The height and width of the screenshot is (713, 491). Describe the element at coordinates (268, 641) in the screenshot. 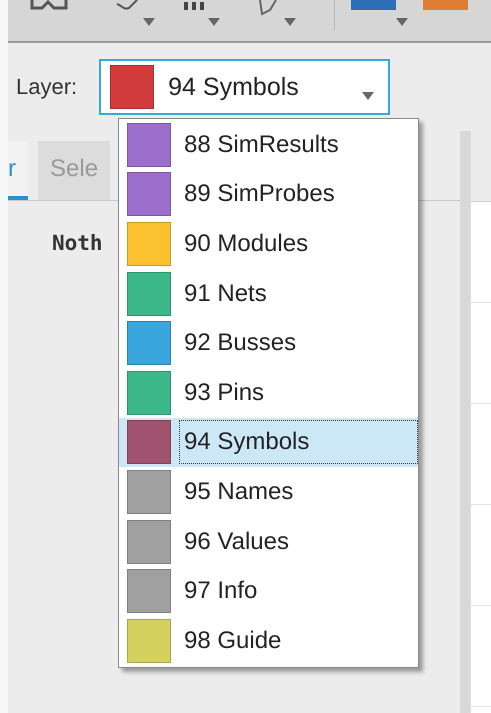

I see `layer-option: 98 Guide` at that location.